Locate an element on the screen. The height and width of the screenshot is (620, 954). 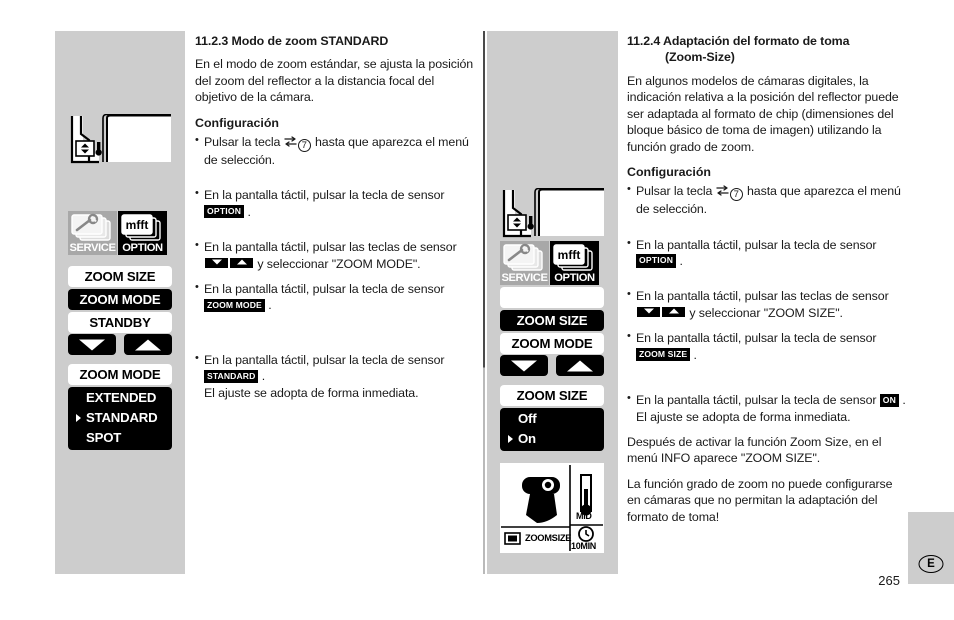
service-tile-label: SERVICE is located at coordinates (92, 248).